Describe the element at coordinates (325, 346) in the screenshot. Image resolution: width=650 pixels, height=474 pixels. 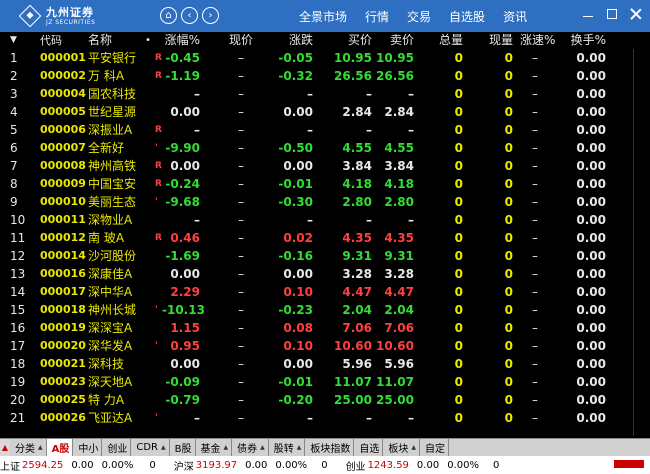
I see `table-row: 17 000020 深华发A ' 0.95–0.10 10.60 10.60 0 0–0.00` at that location.